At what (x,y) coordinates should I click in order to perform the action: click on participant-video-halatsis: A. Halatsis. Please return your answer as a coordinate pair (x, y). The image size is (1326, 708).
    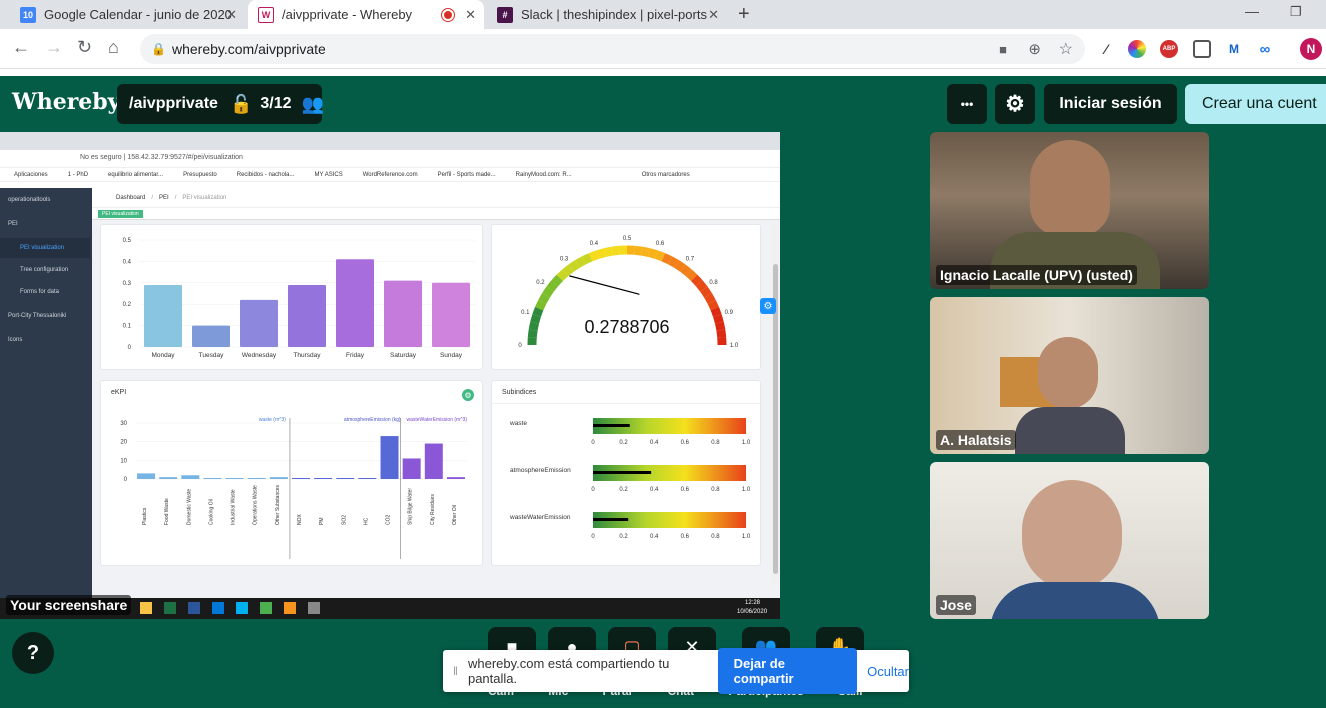
    Looking at the image, I should click on (1069, 375).